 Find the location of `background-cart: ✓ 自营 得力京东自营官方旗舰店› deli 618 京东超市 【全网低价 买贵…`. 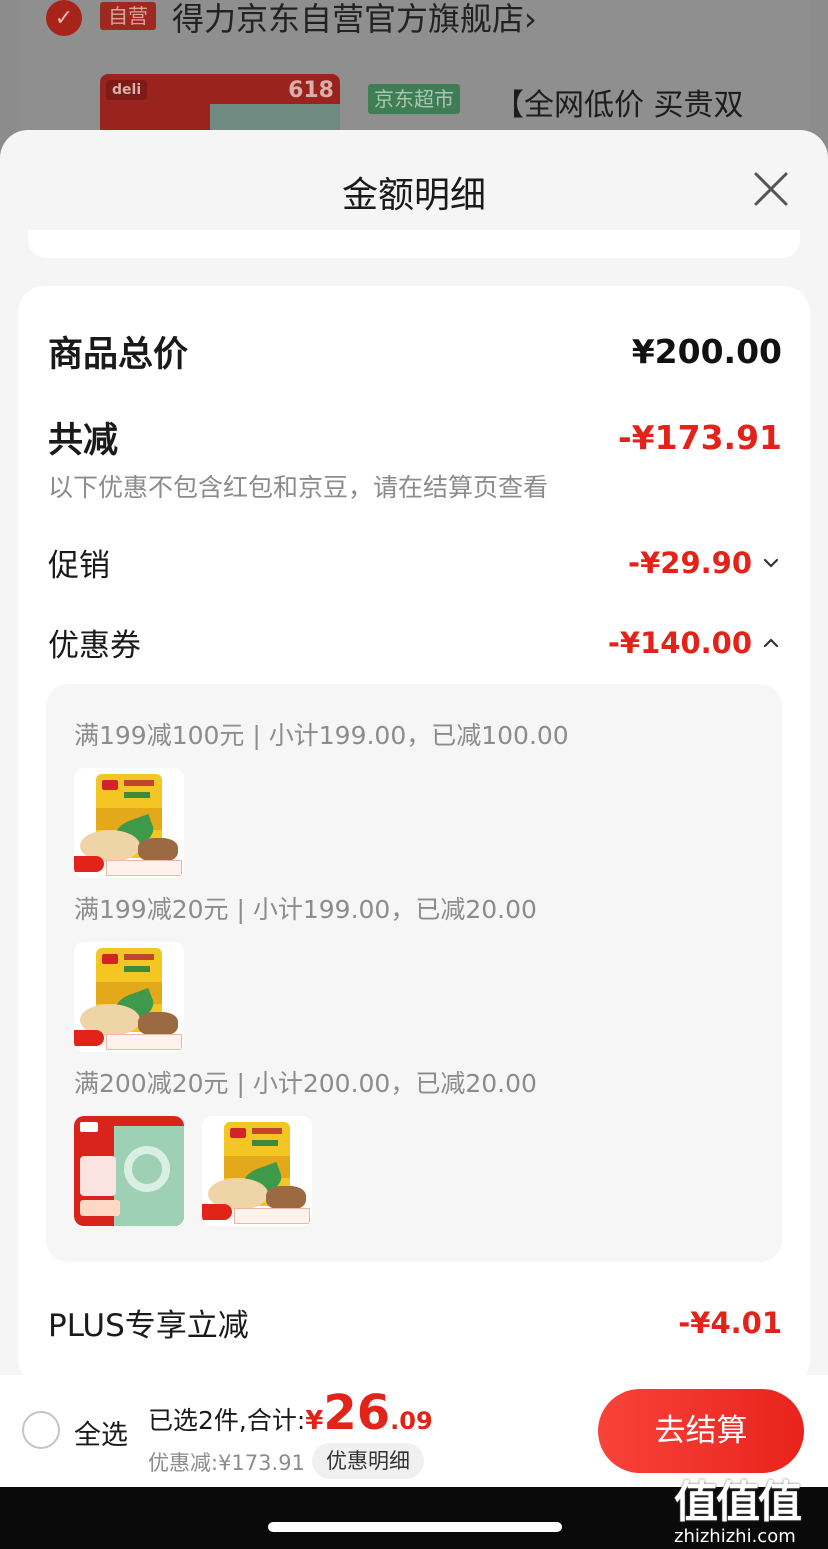

background-cart: ✓ 自营 得力京东自营官方旗舰店› deli 618 京东超市 【全网低价 买贵… is located at coordinates (414, 72).